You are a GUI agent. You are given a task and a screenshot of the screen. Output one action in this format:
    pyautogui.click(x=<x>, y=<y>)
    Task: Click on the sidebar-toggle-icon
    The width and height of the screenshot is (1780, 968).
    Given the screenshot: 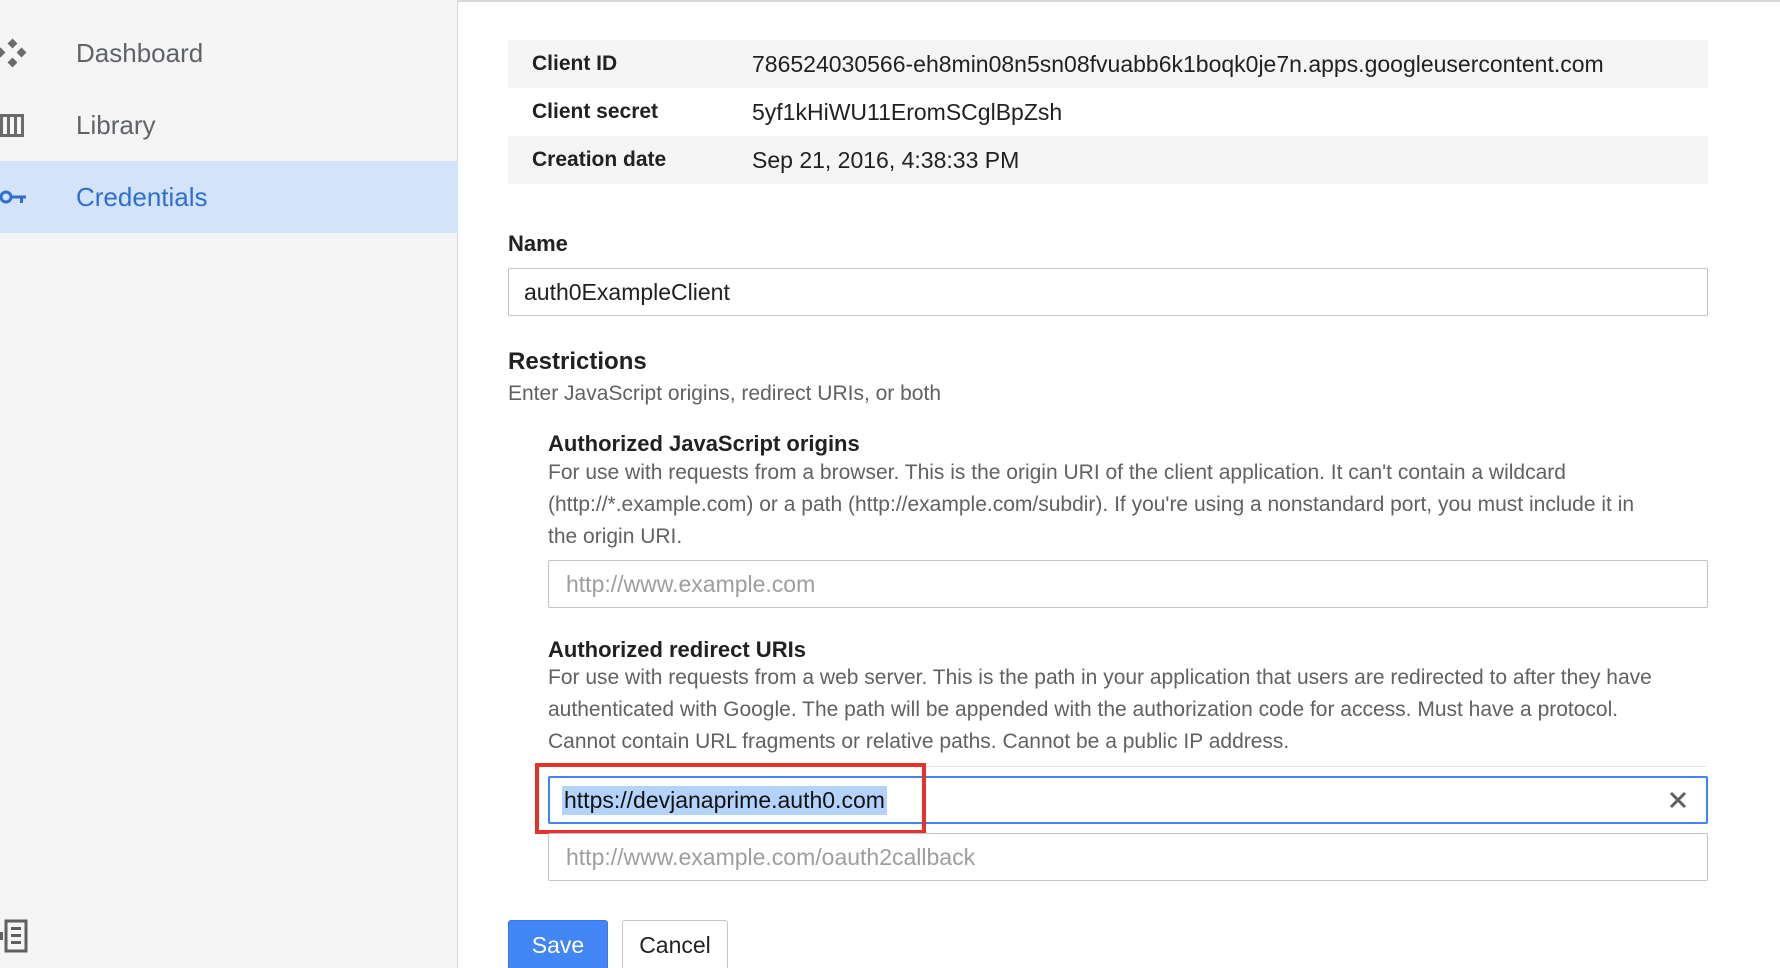 What is the action you would take?
    pyautogui.click(x=15, y=936)
    